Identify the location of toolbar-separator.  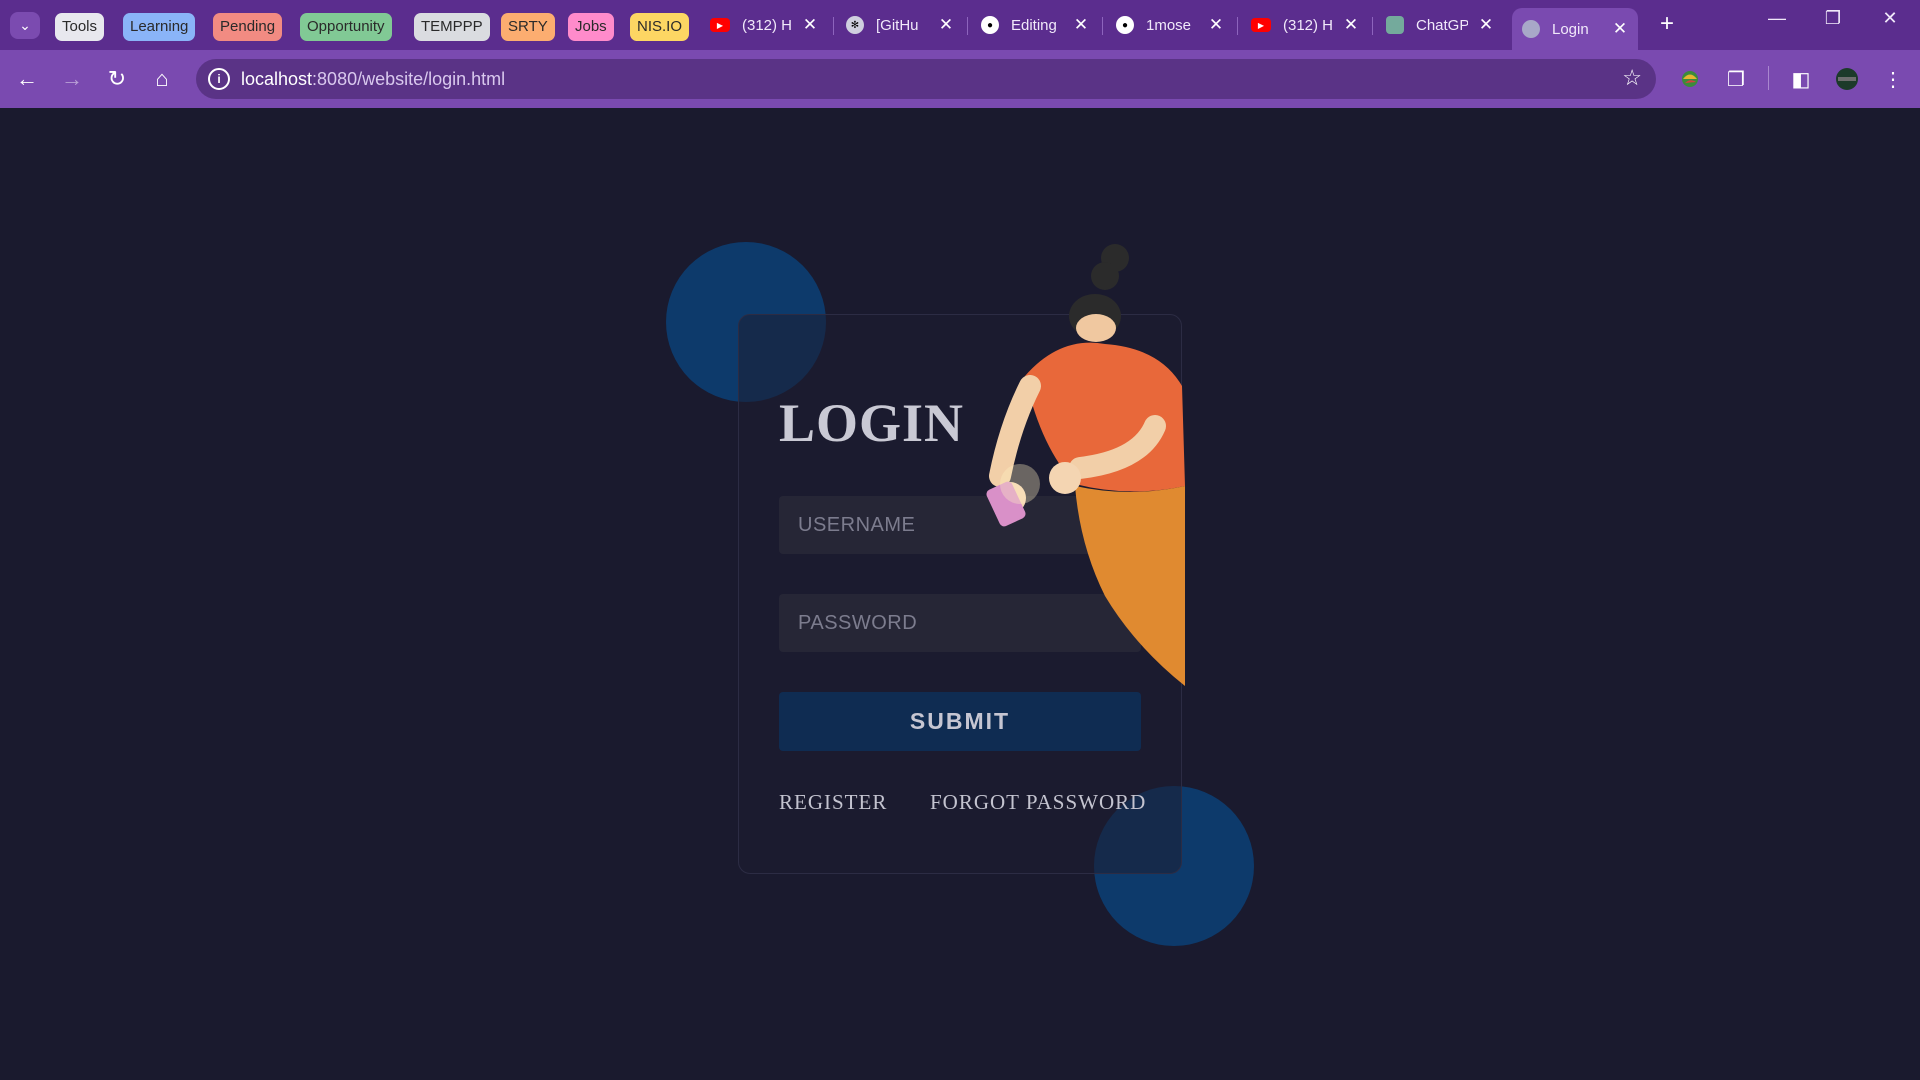
(1768, 78).